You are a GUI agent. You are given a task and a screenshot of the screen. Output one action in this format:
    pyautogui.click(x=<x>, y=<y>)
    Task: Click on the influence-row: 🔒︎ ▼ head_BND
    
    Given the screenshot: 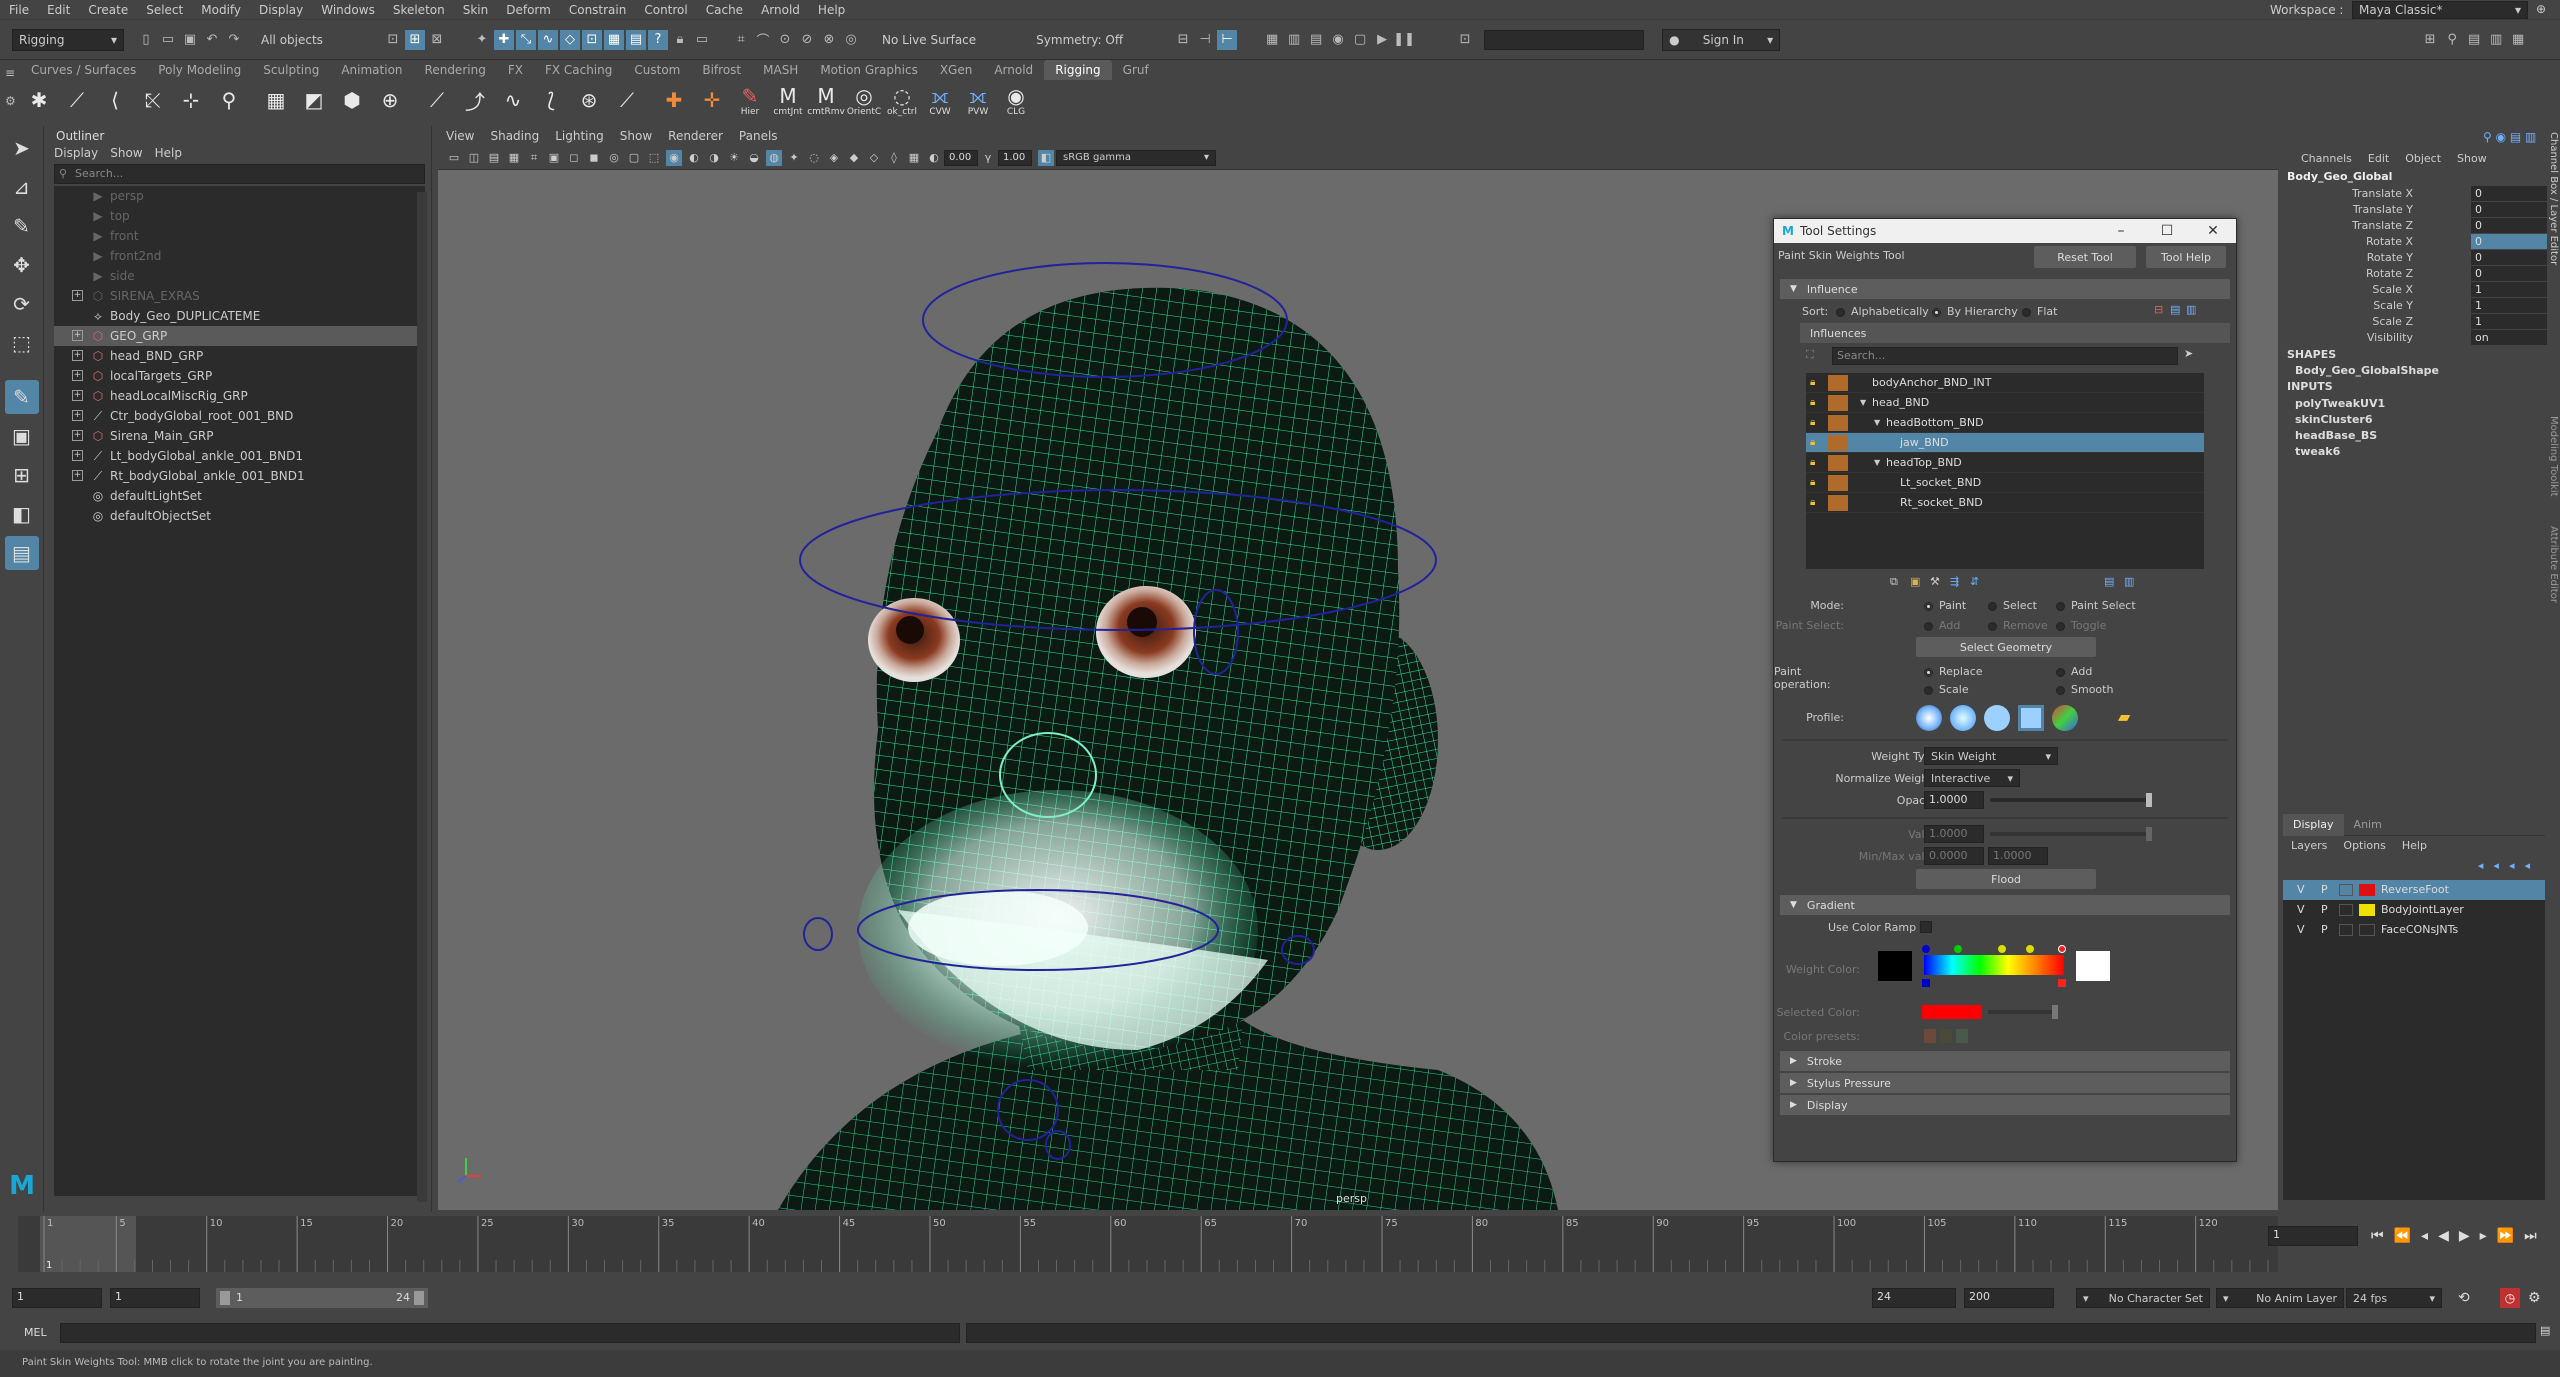 What is the action you would take?
    pyautogui.click(x=2005, y=403)
    